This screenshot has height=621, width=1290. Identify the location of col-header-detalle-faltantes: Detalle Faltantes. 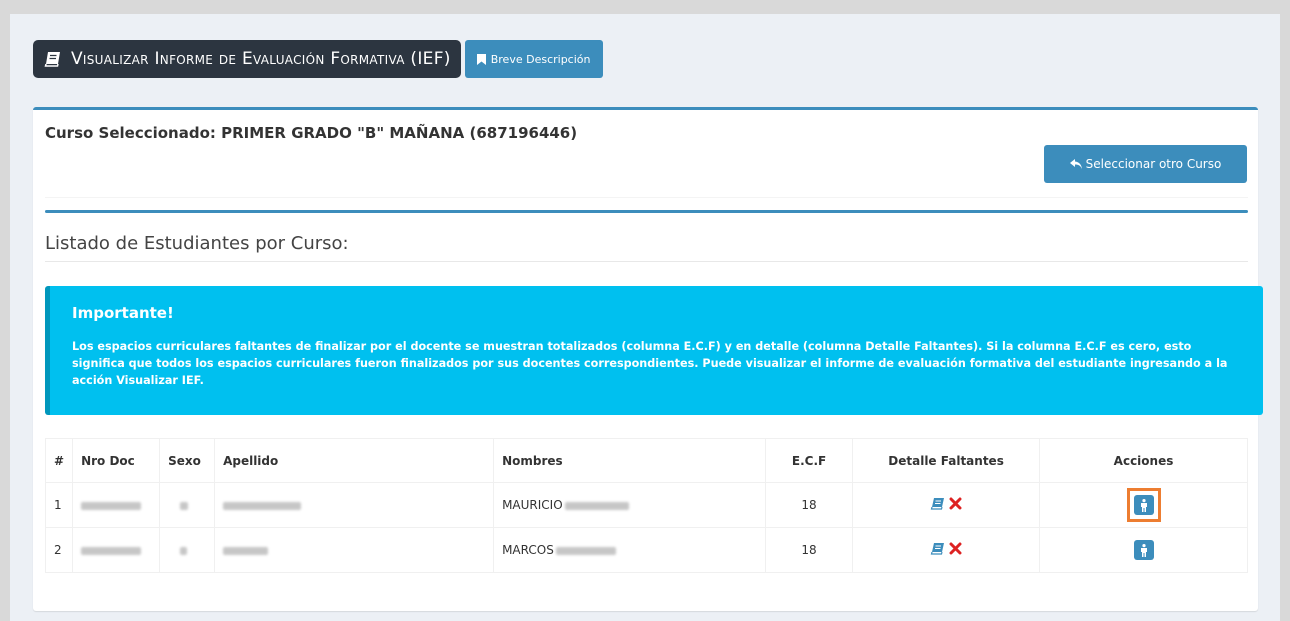
(946, 460).